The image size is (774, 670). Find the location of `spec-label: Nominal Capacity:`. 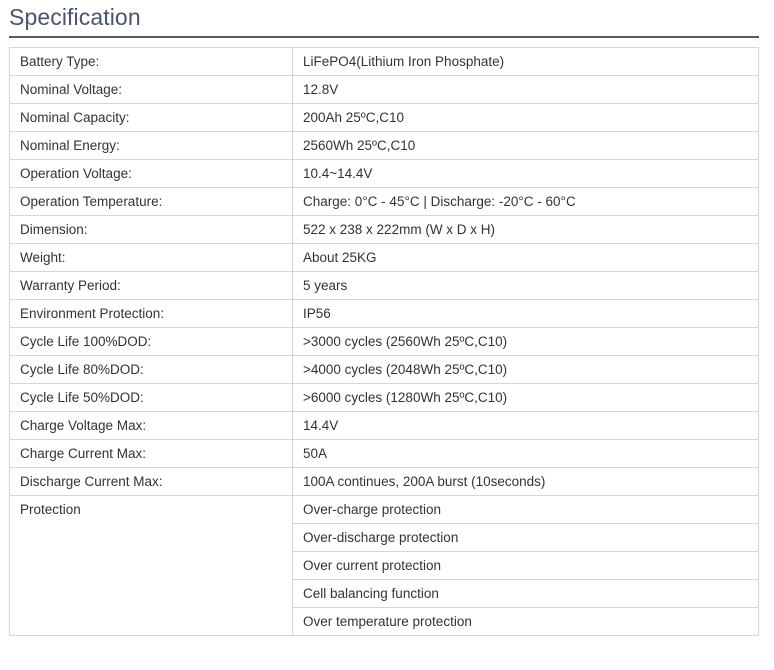

spec-label: Nominal Capacity: is located at coordinates (151, 117).